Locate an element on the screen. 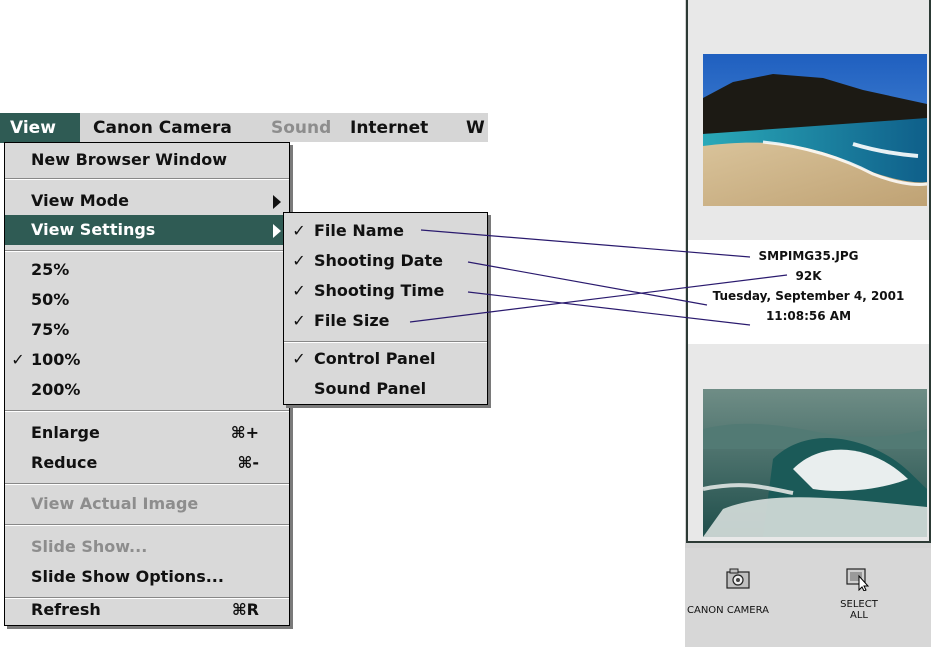 This screenshot has height=647, width=931. menu-item-view-mode: View Mode is located at coordinates (147, 201).